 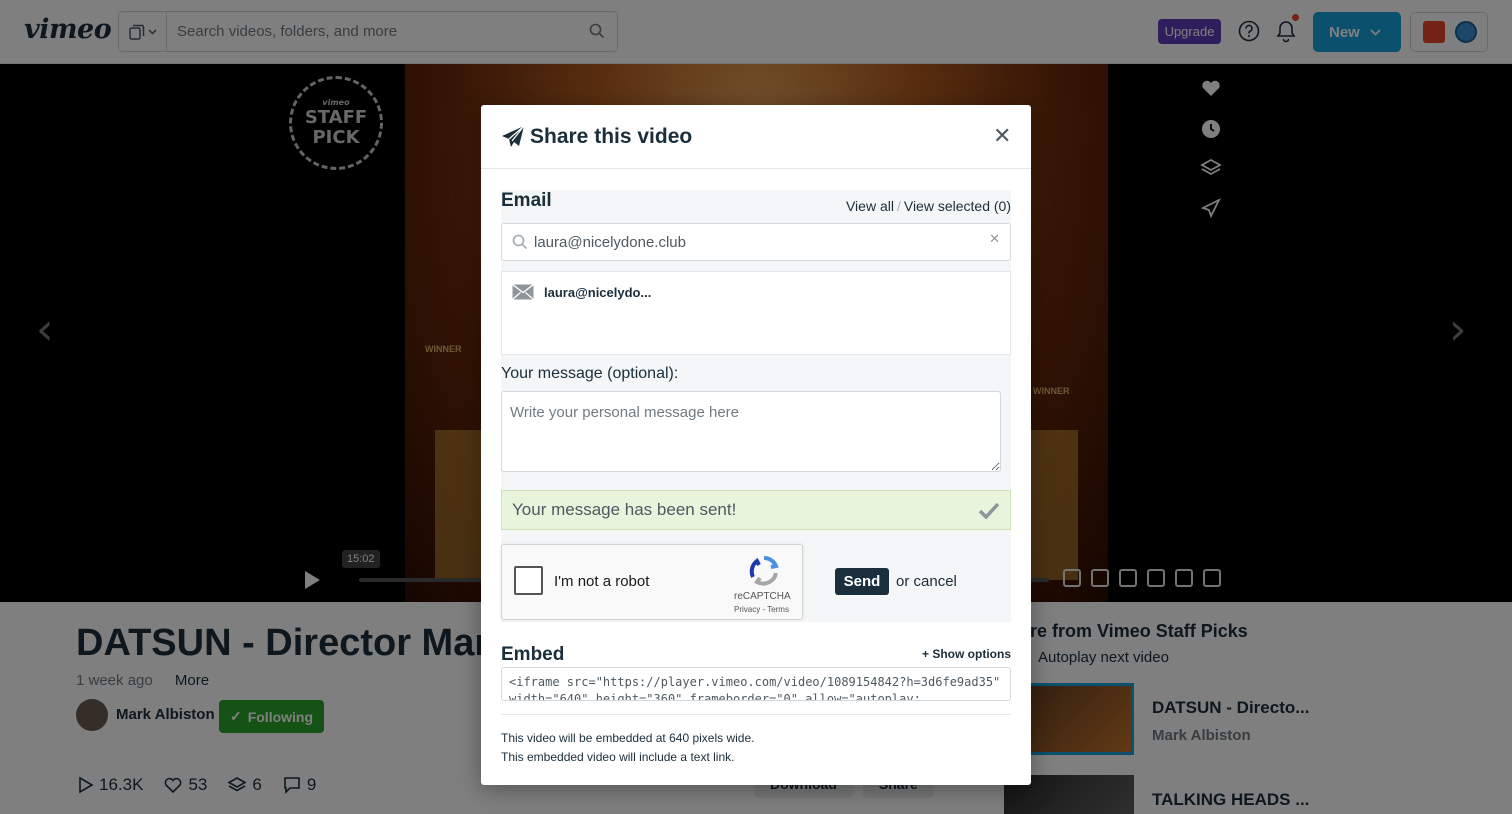 What do you see at coordinates (1002, 136) in the screenshot?
I see `close-icon: ✕` at bounding box center [1002, 136].